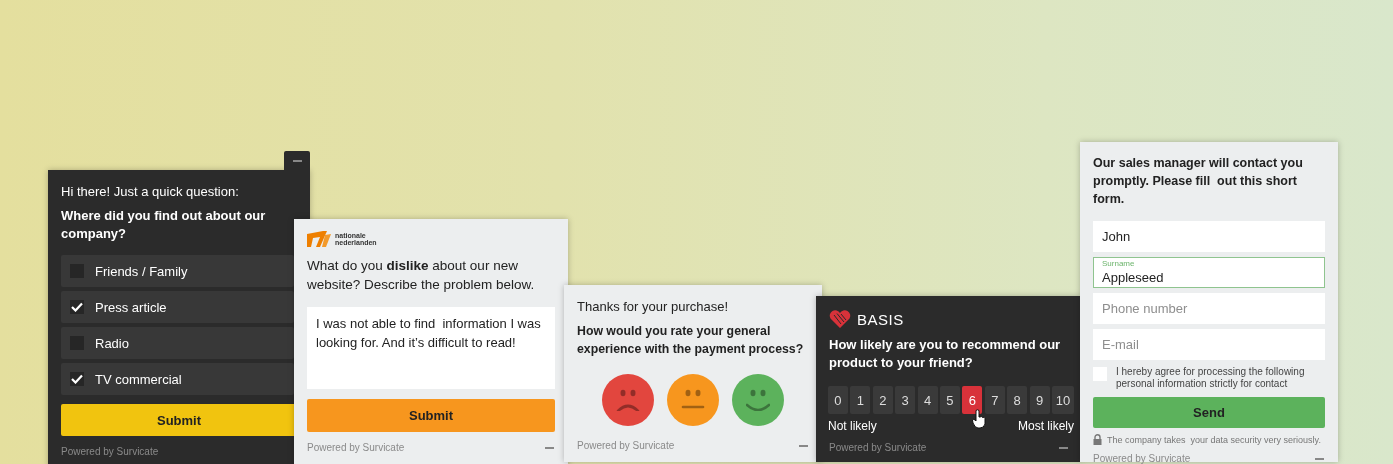  Describe the element at coordinates (431, 348) in the screenshot. I see `answer-field: I was not able to find information I was looking for. And it’s difficult to read!` at that location.